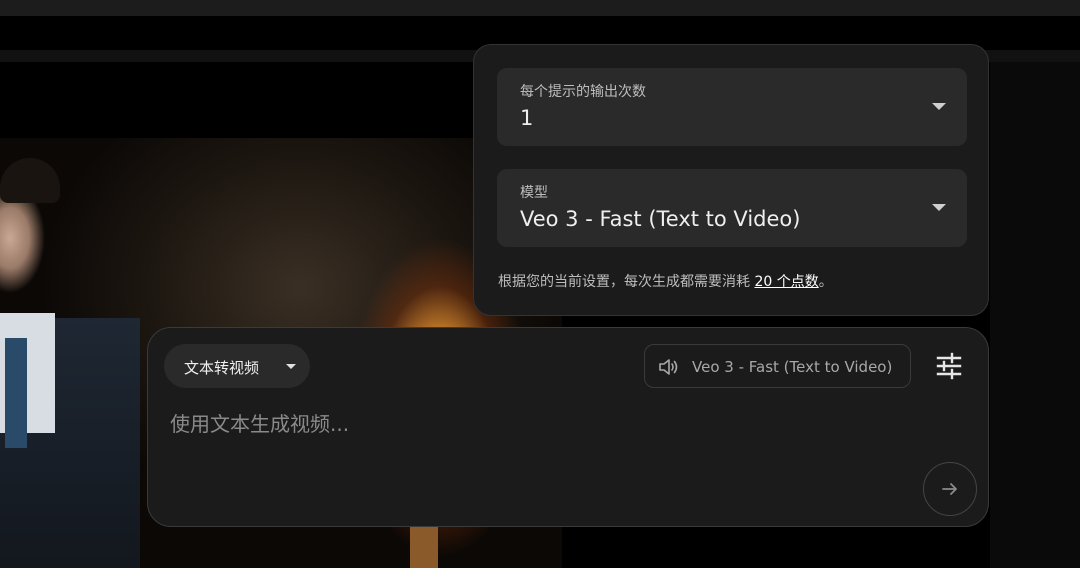  What do you see at coordinates (30, 180) in the screenshot?
I see `person-hair` at bounding box center [30, 180].